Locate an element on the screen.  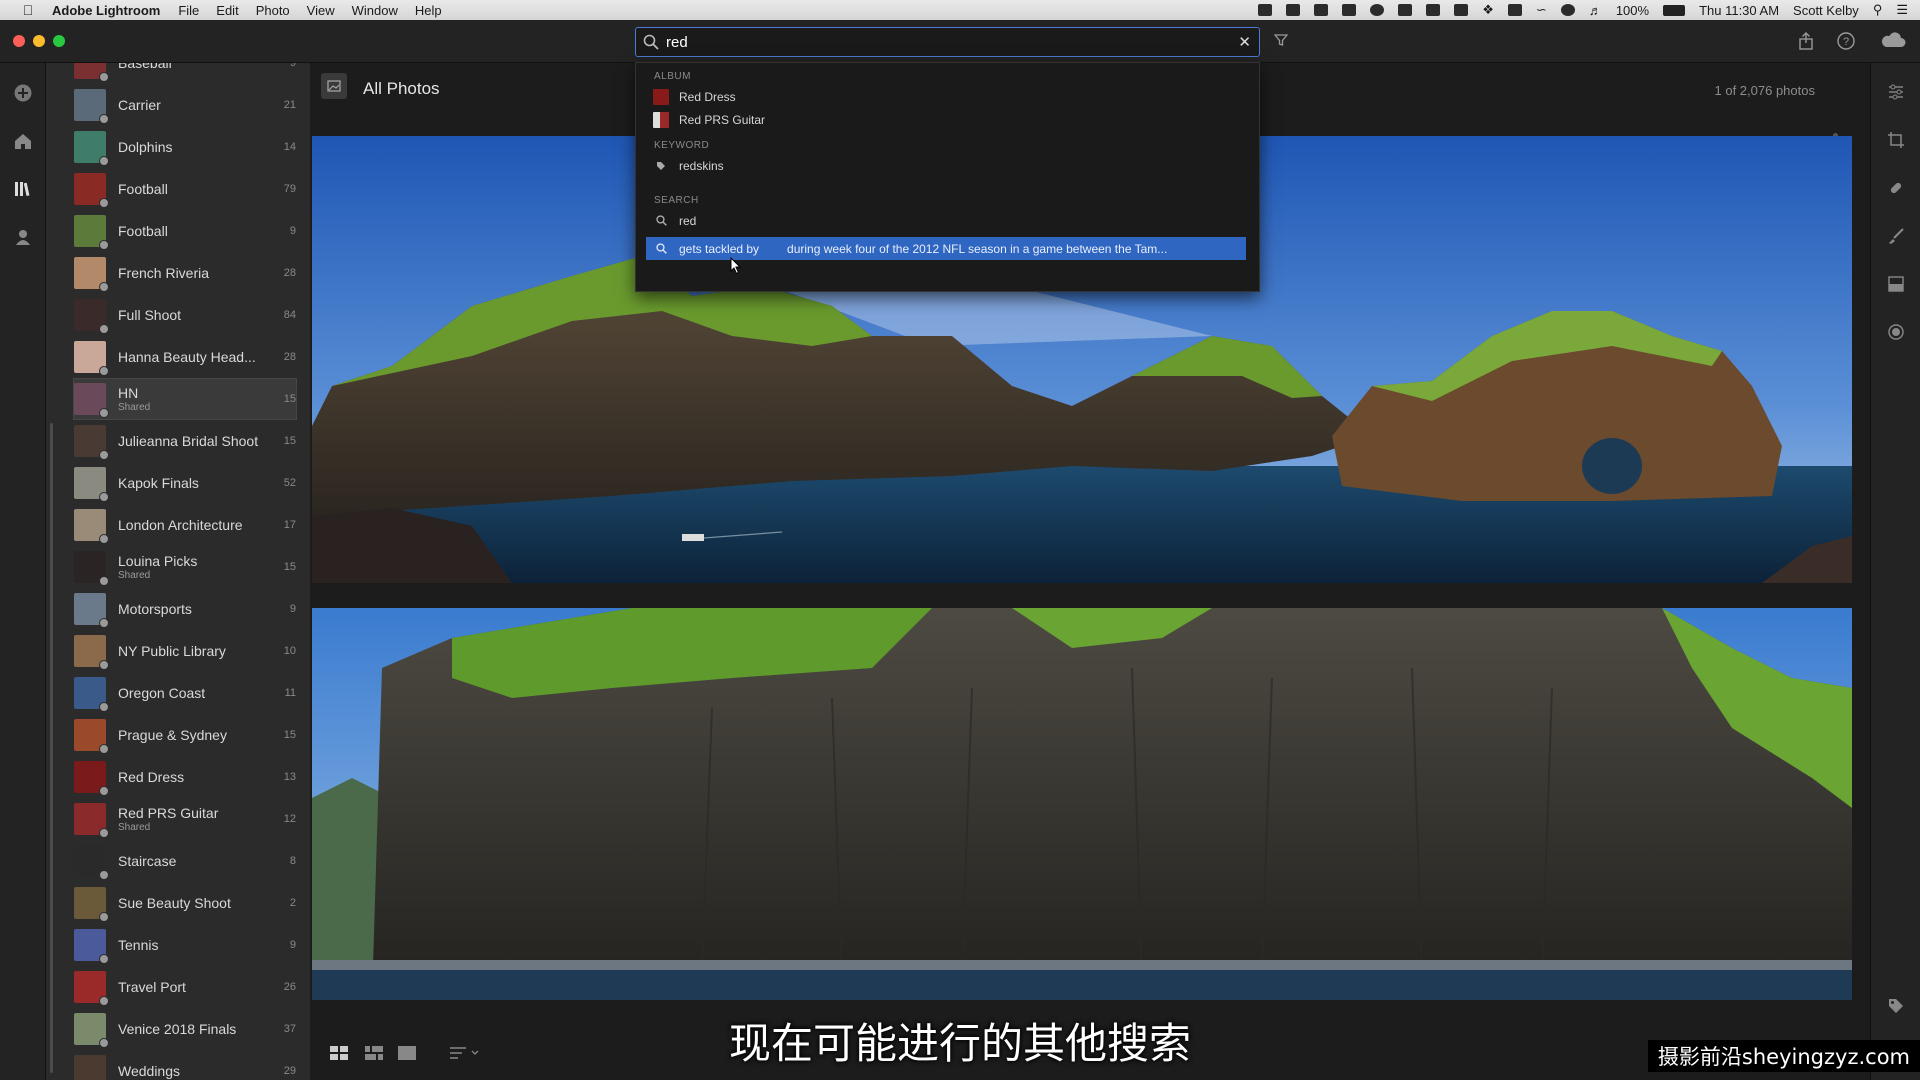
dropbox-icon is located at coordinates (1265, 10).